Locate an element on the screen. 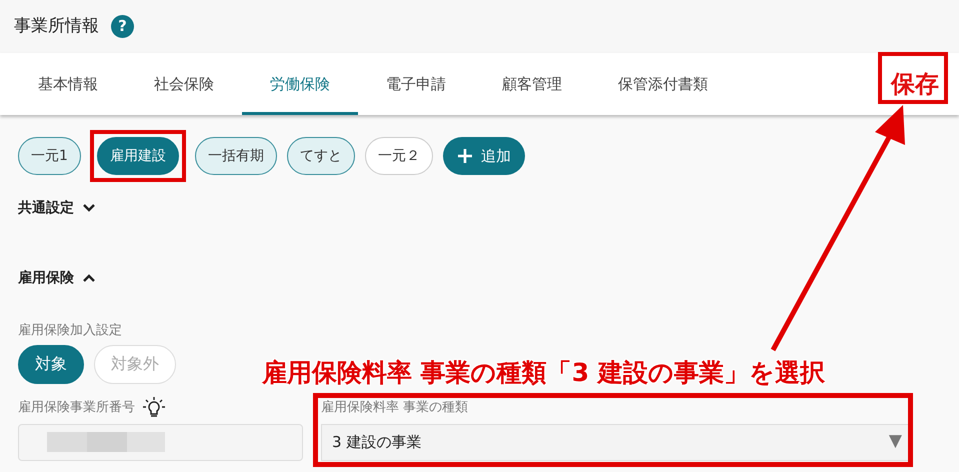 This screenshot has width=959, height=472. help-icon: ? is located at coordinates (122, 26).